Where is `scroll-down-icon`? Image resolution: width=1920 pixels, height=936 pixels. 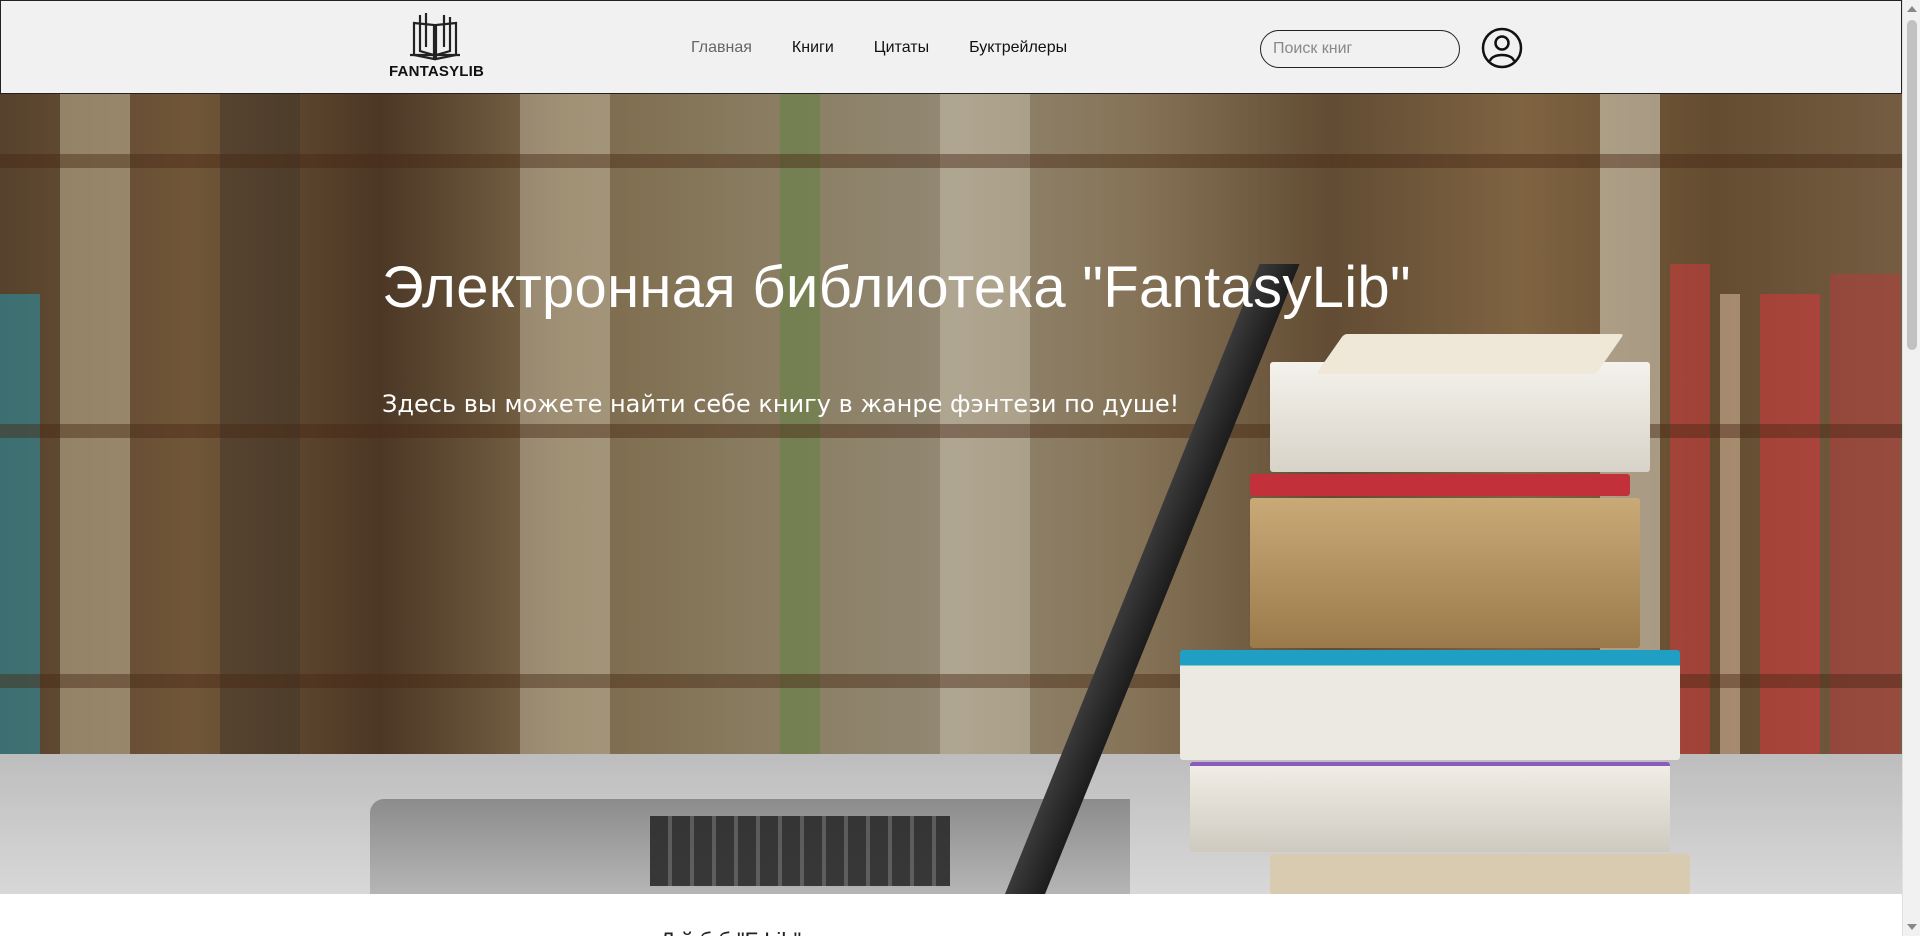
scroll-down-icon is located at coordinates (1912, 927).